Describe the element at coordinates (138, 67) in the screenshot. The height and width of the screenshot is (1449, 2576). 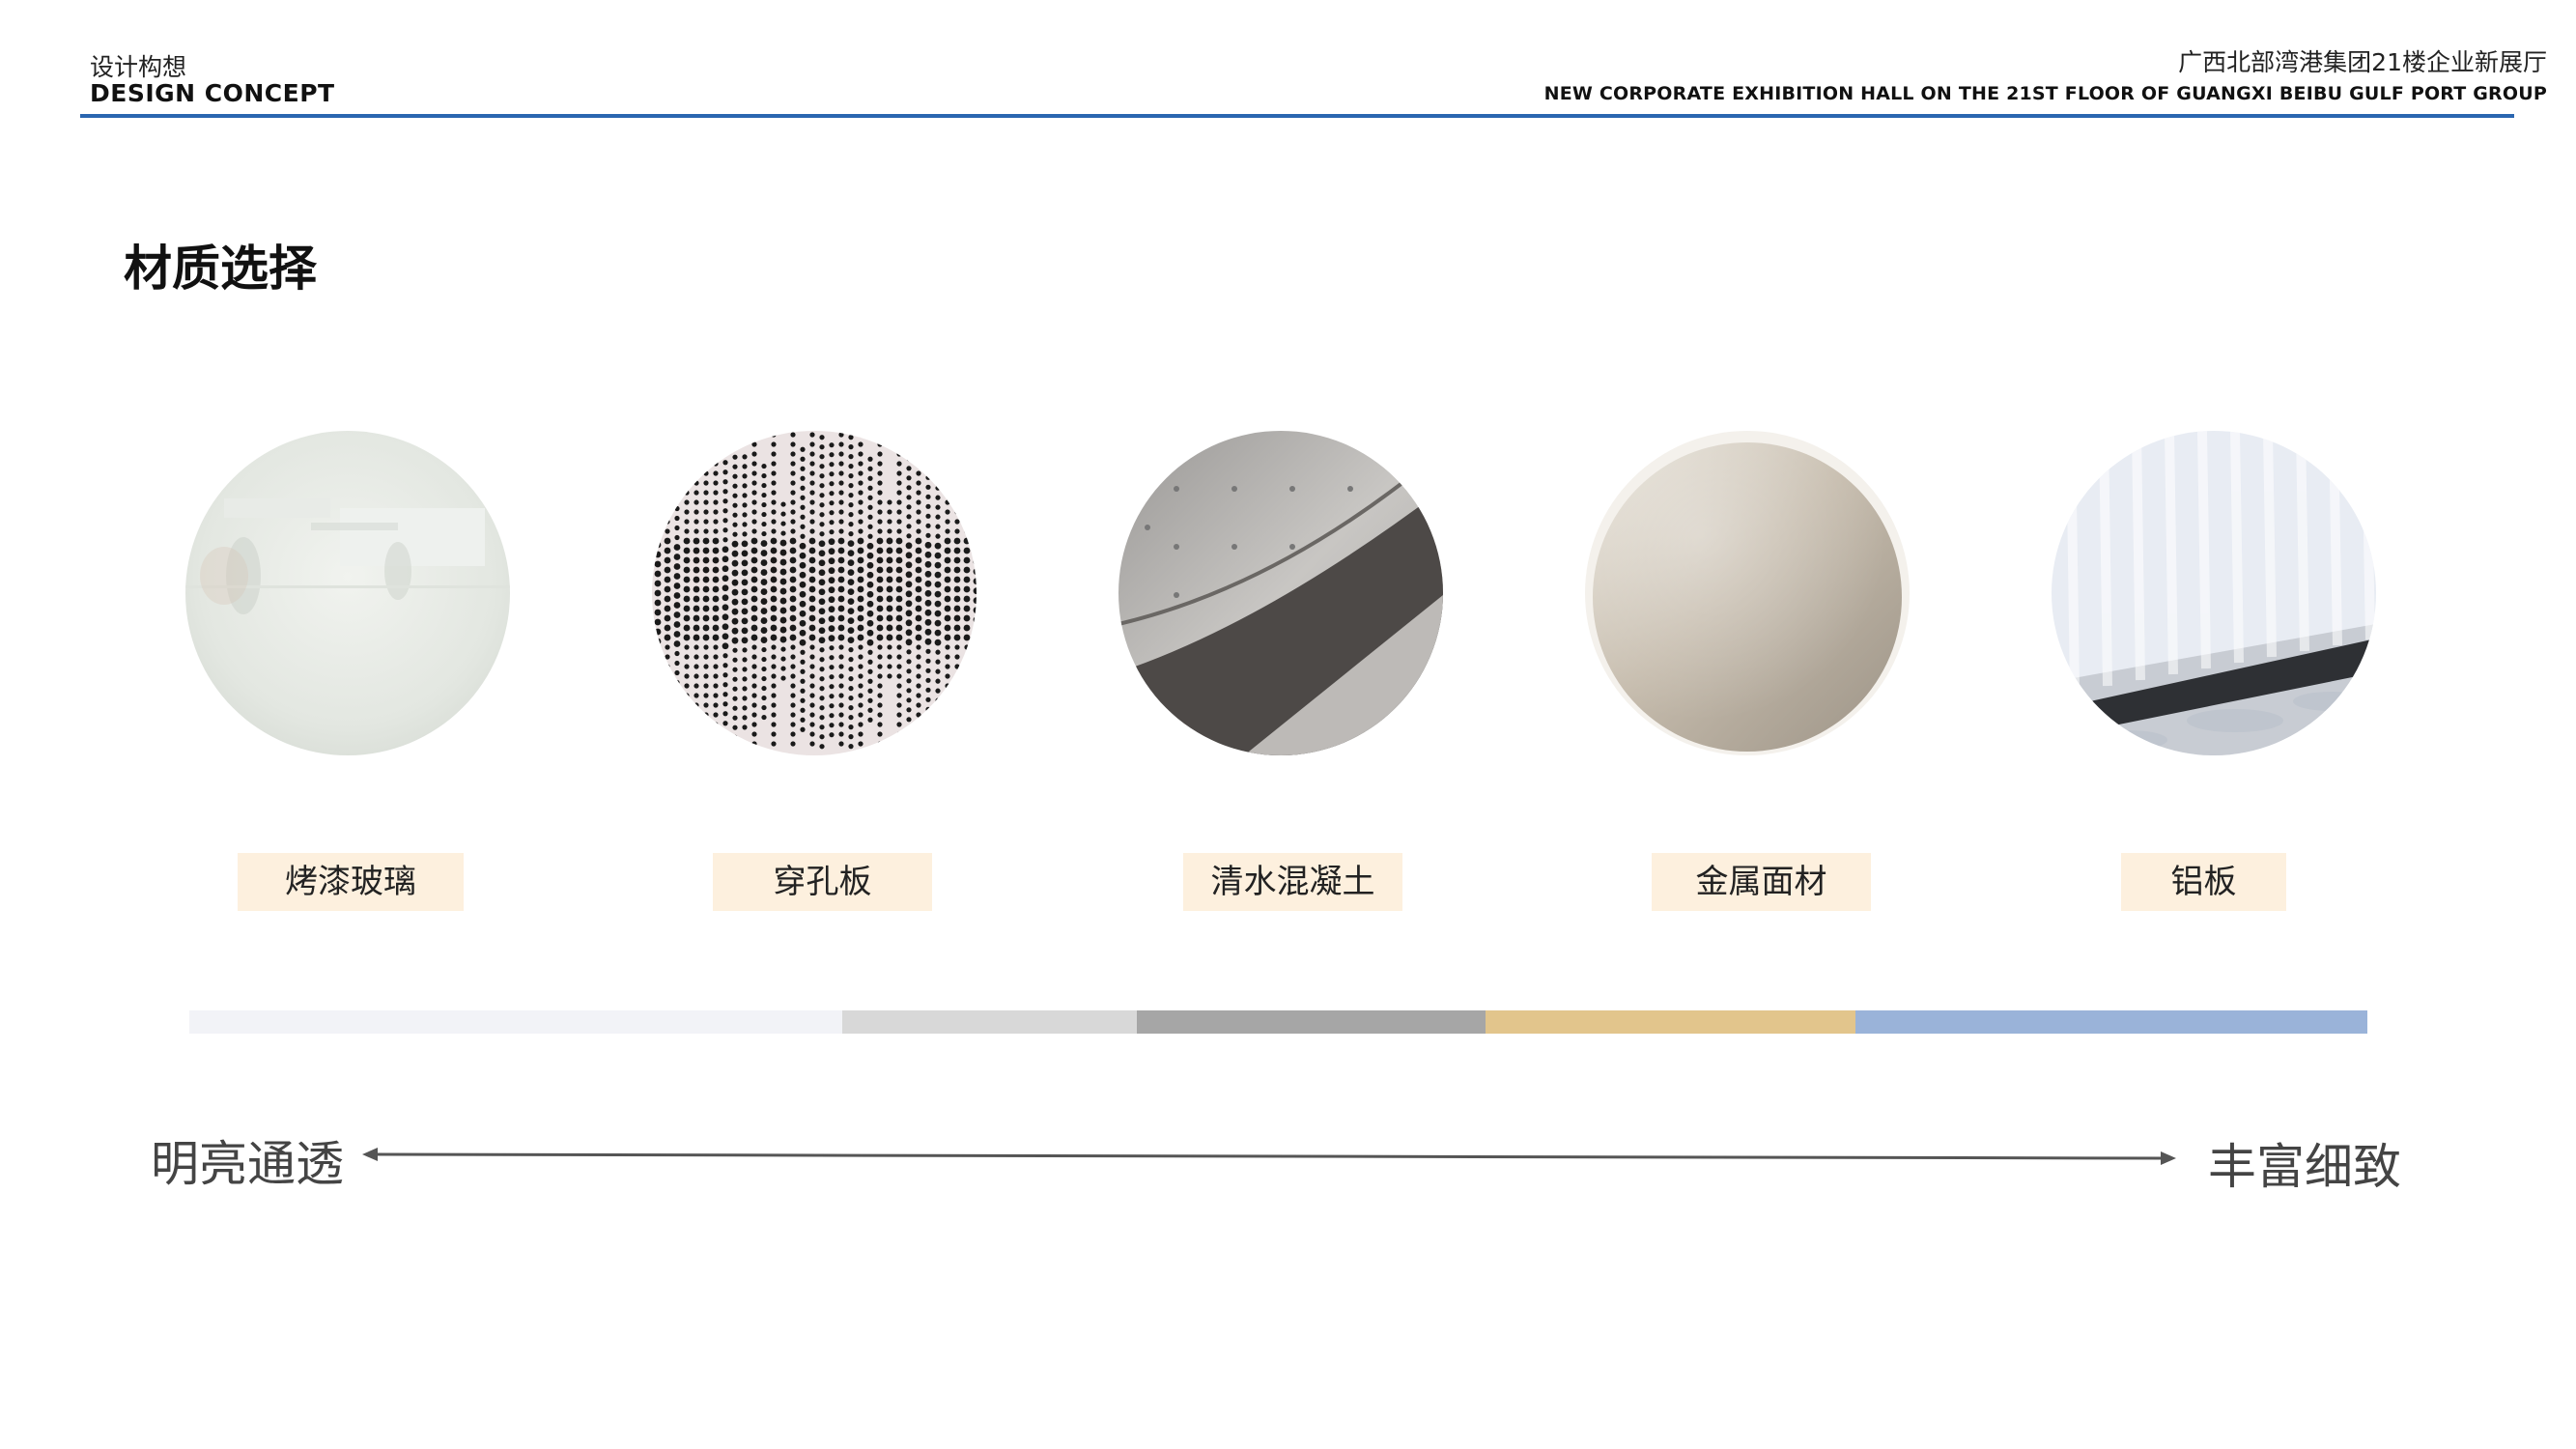
I see `section-title-cn: 设计构想` at that location.